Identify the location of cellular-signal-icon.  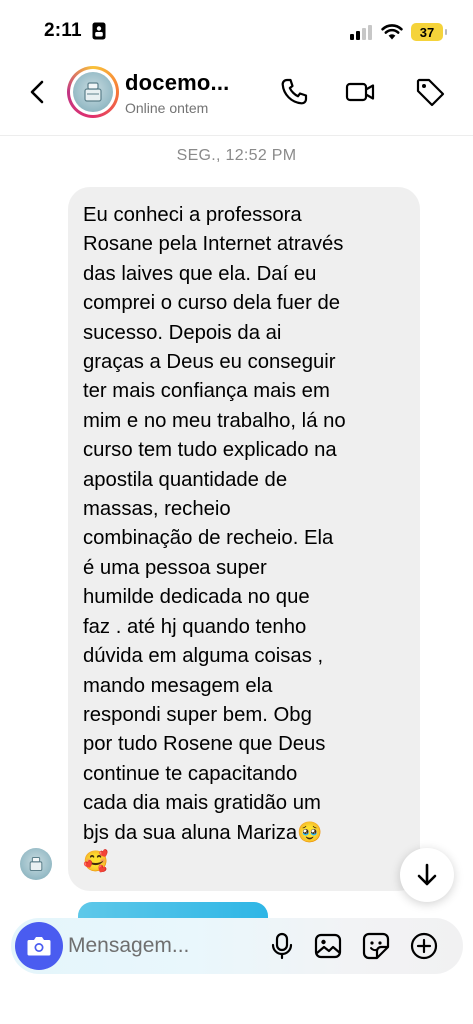
(361, 32).